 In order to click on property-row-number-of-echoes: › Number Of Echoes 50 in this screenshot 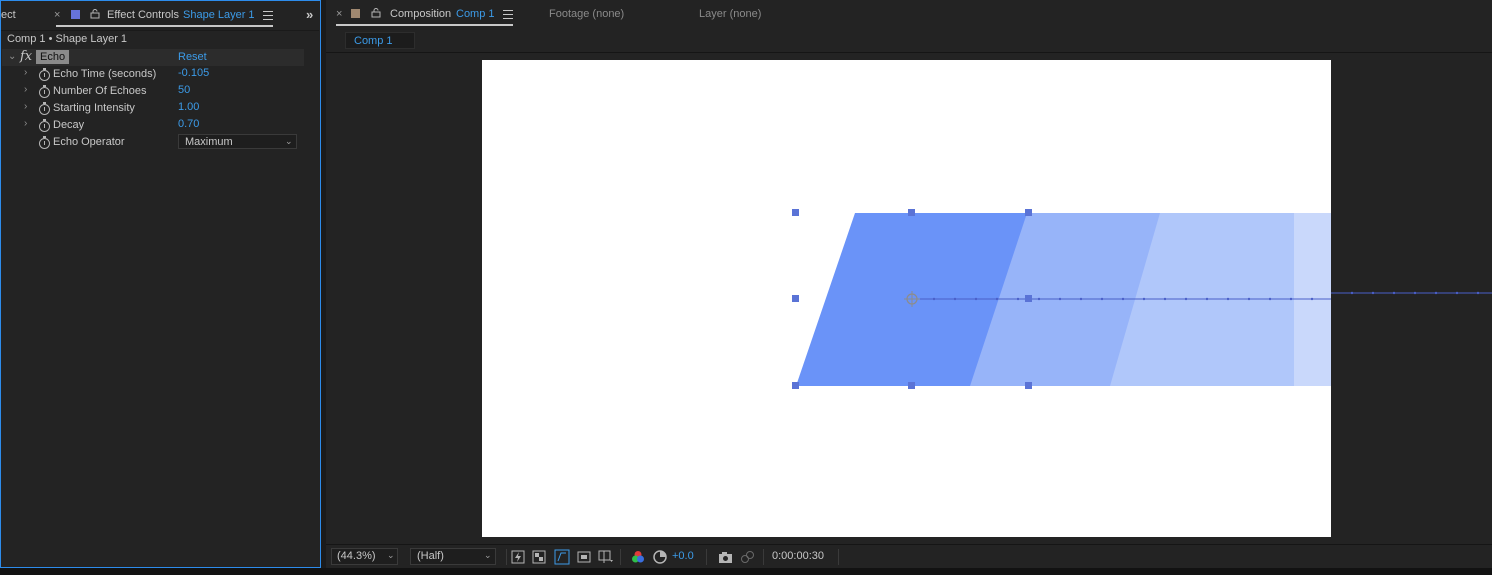, I will do `click(153, 91)`.